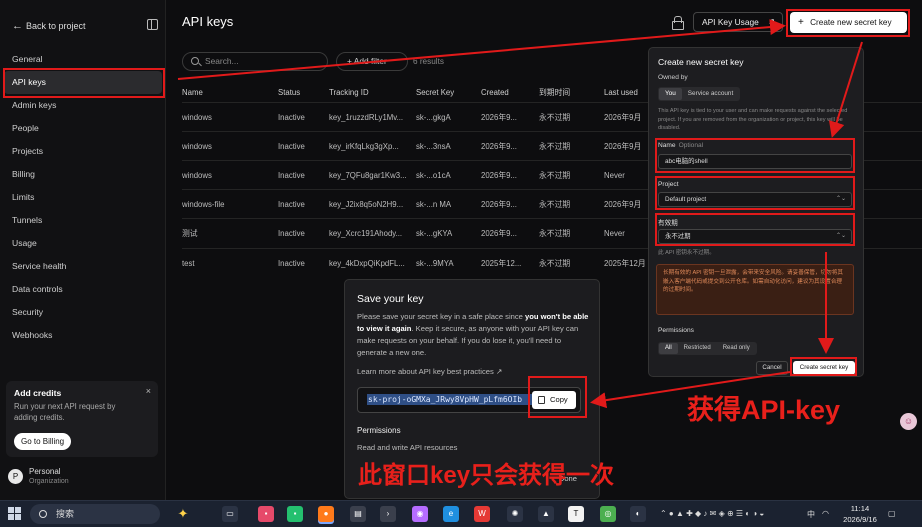  What do you see at coordinates (678, 236) in the screenshot?
I see `expiry-select-value: 永不过期` at bounding box center [678, 236].